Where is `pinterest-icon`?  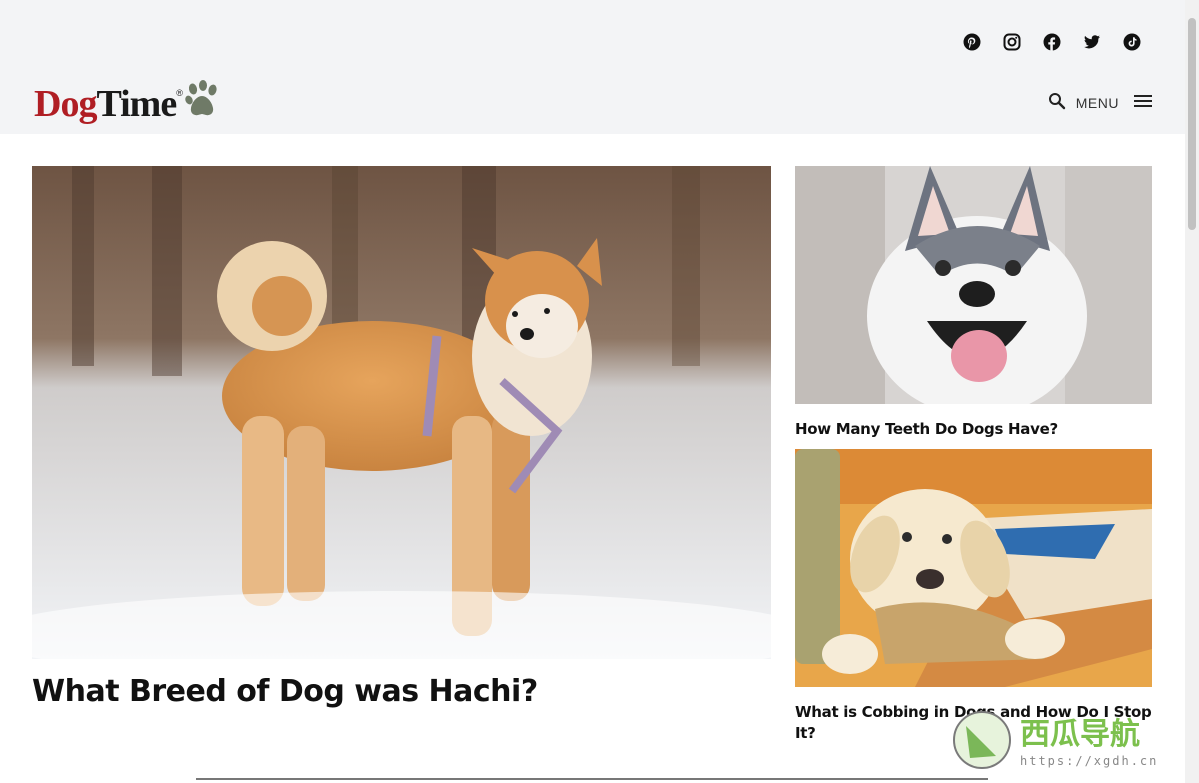 pinterest-icon is located at coordinates (972, 42).